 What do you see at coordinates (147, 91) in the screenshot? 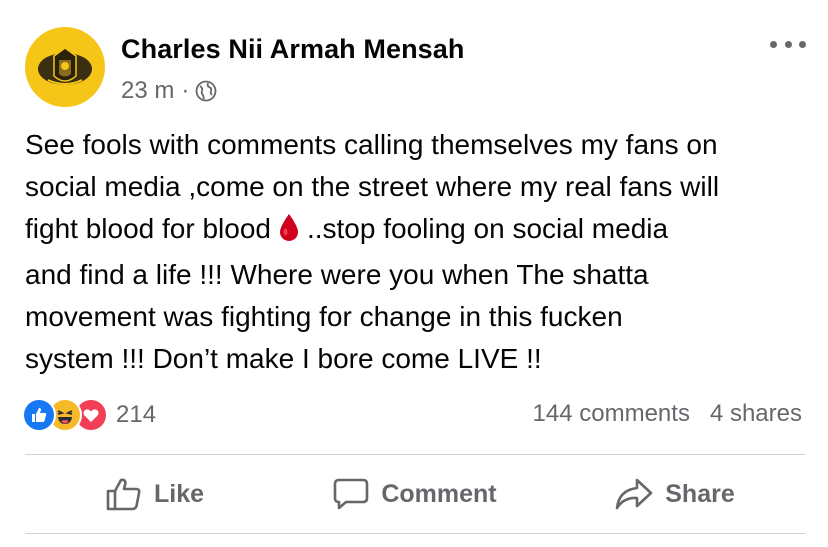
I see `post-timestamp: 23 m` at bounding box center [147, 91].